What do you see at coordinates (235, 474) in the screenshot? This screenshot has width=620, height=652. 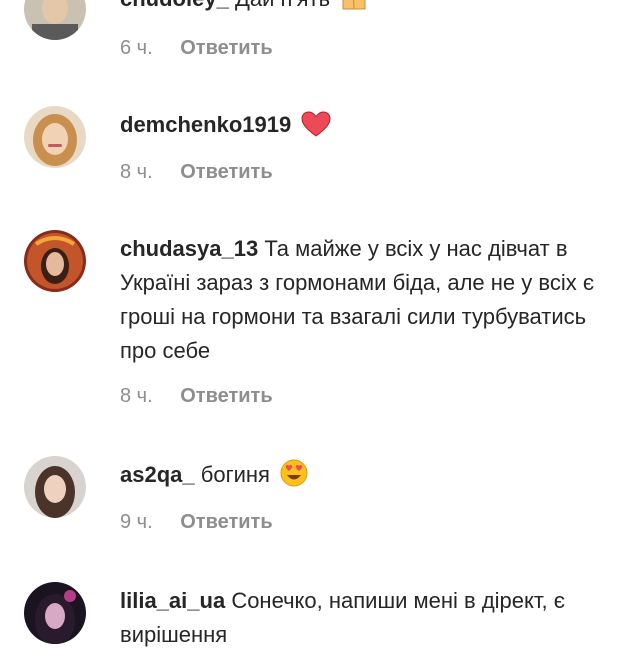 I see `comment-text: богиня` at bounding box center [235, 474].